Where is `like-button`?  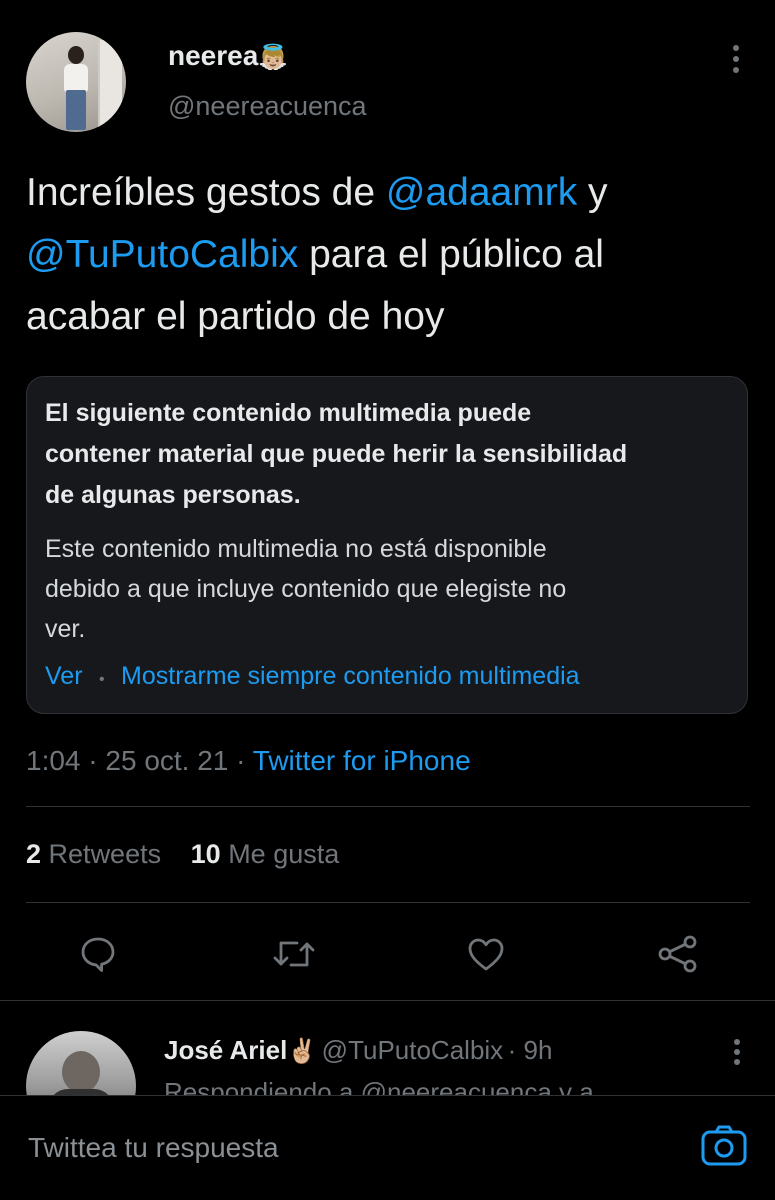 like-button is located at coordinates (486, 954).